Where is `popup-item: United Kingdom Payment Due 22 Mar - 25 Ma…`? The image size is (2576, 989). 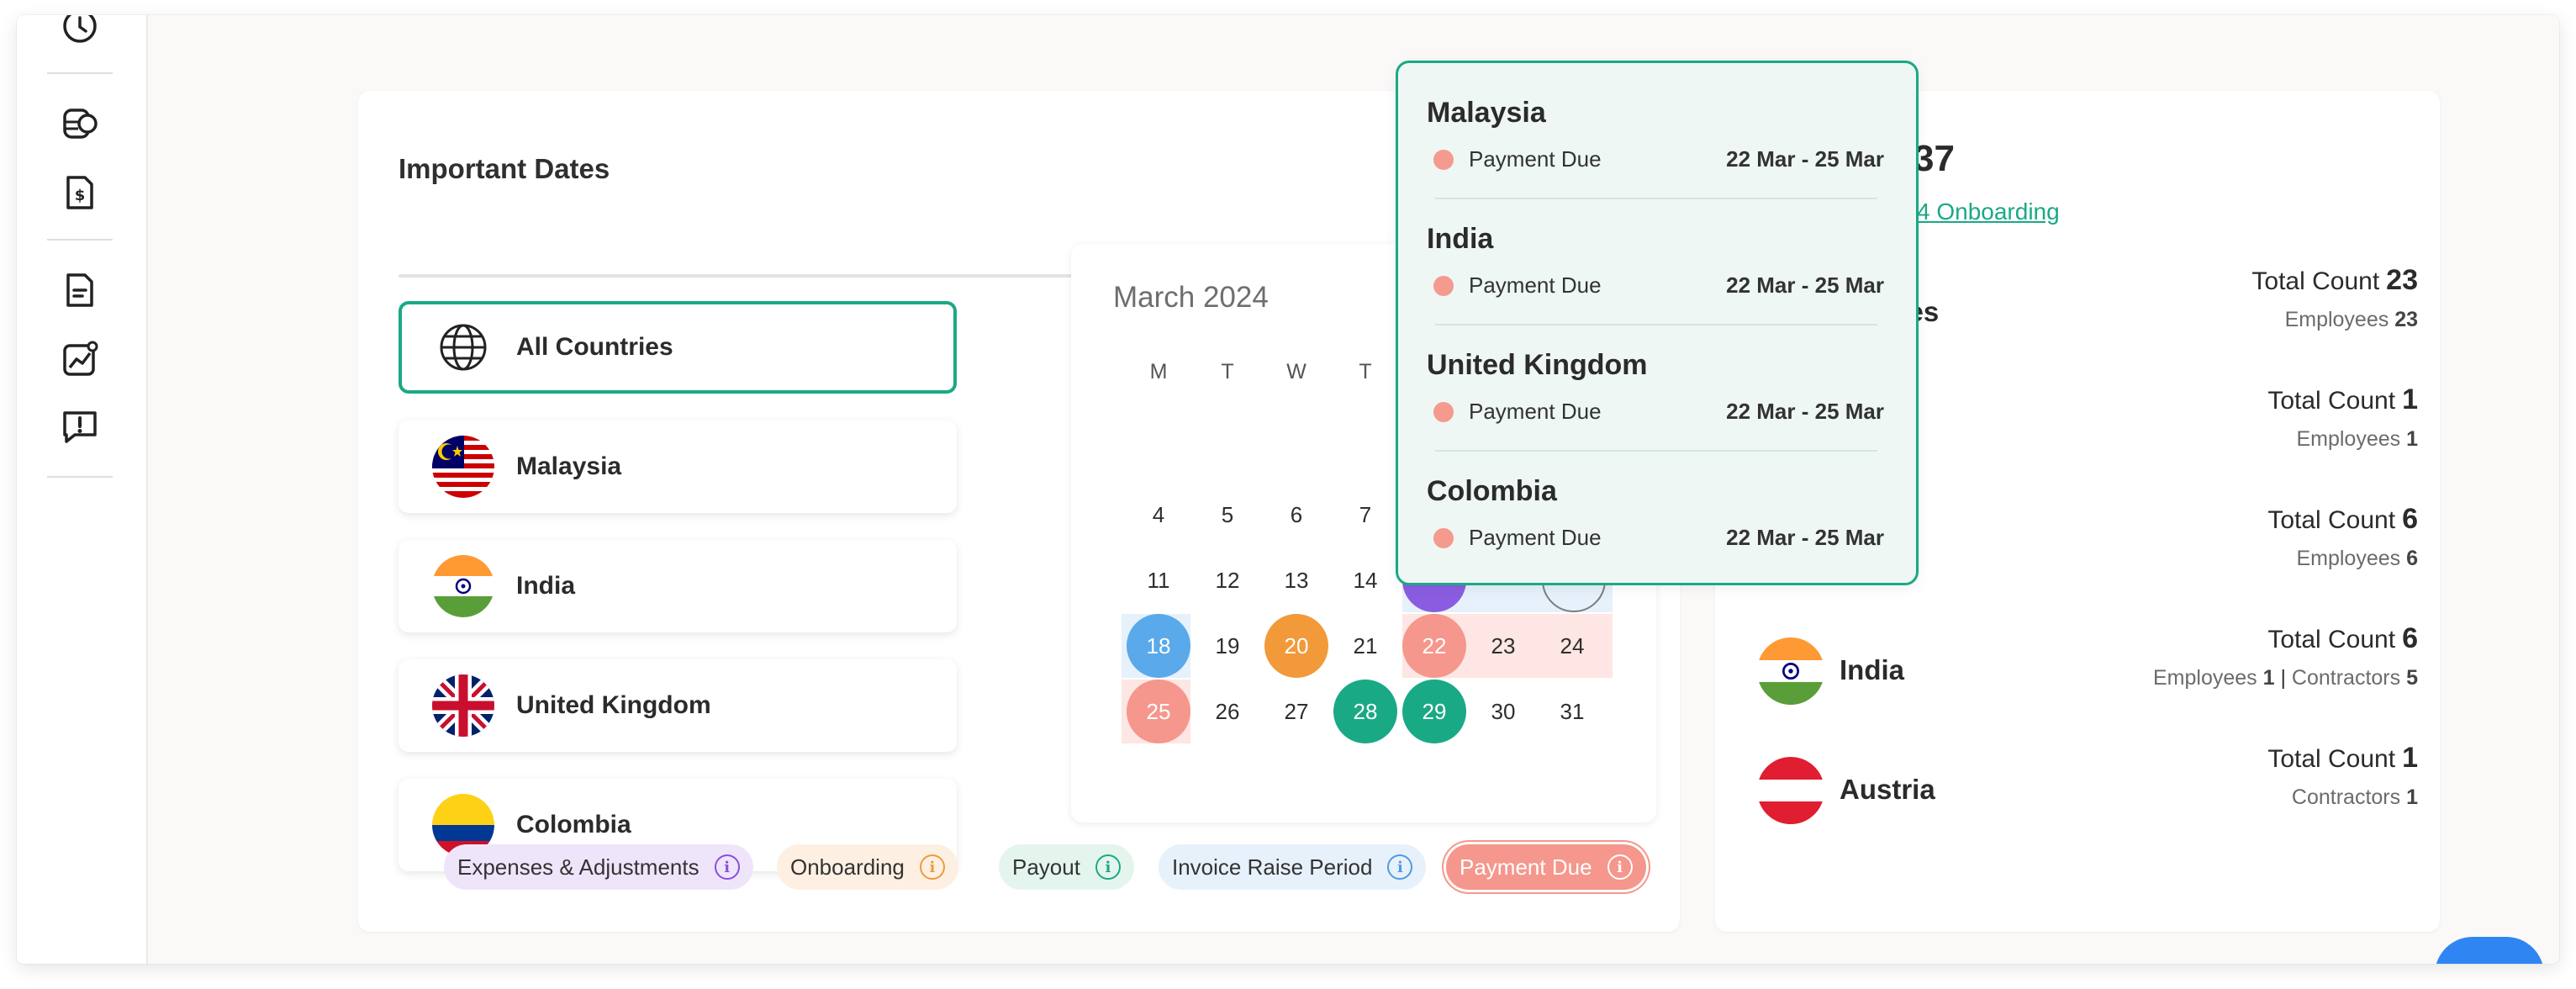 popup-item: United Kingdom Payment Due 22 Mar - 25 Ma… is located at coordinates (1661, 387).